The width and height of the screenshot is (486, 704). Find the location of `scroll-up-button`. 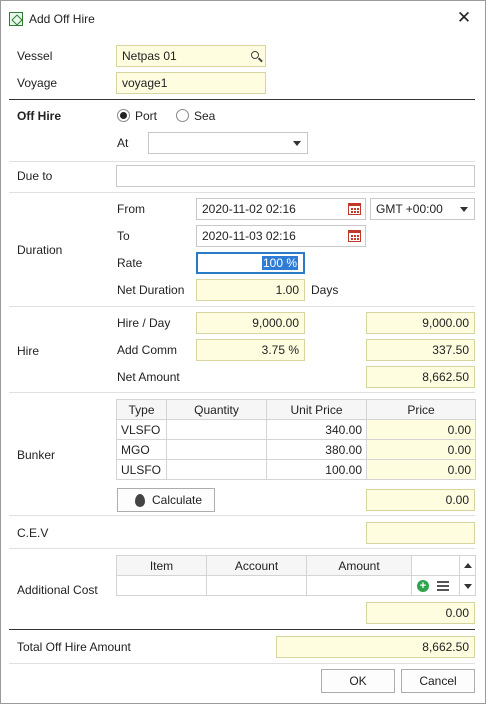

scroll-up-button is located at coordinates (467, 565).